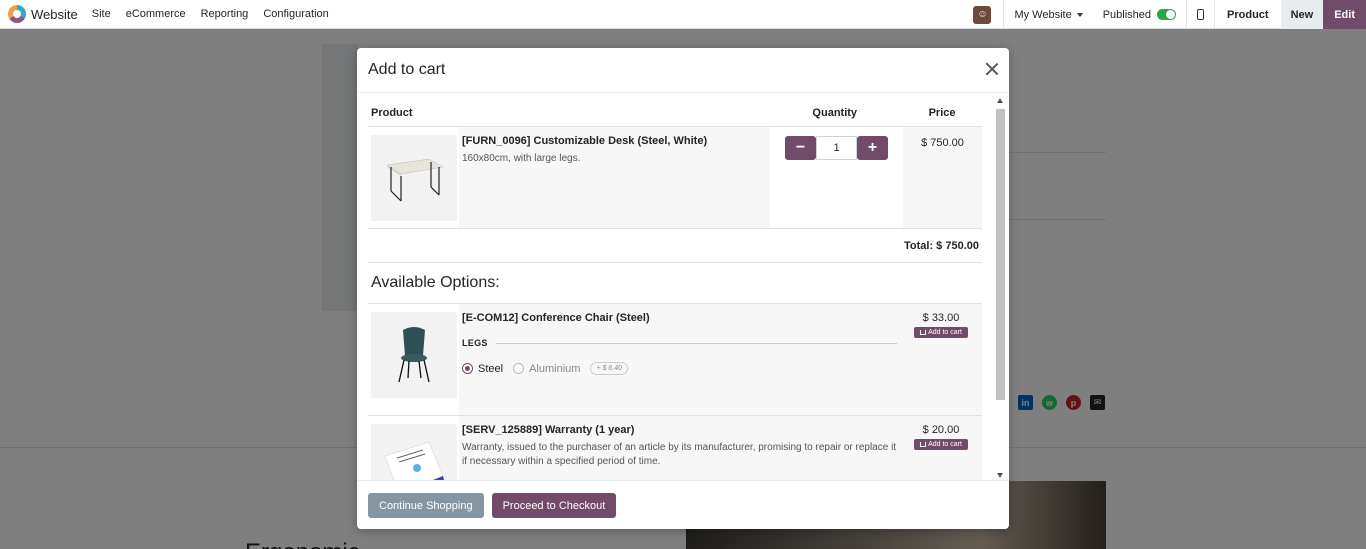 Image resolution: width=1366 pixels, height=549 pixels. Describe the element at coordinates (982, 14) in the screenshot. I see `user-avatar: ☺` at that location.